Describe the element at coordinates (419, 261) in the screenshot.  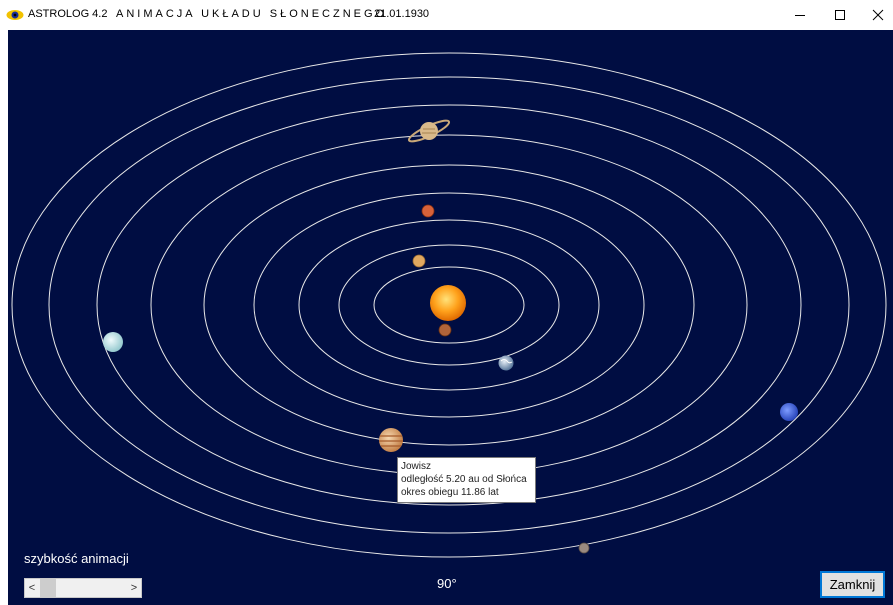
I see `venus-icon` at that location.